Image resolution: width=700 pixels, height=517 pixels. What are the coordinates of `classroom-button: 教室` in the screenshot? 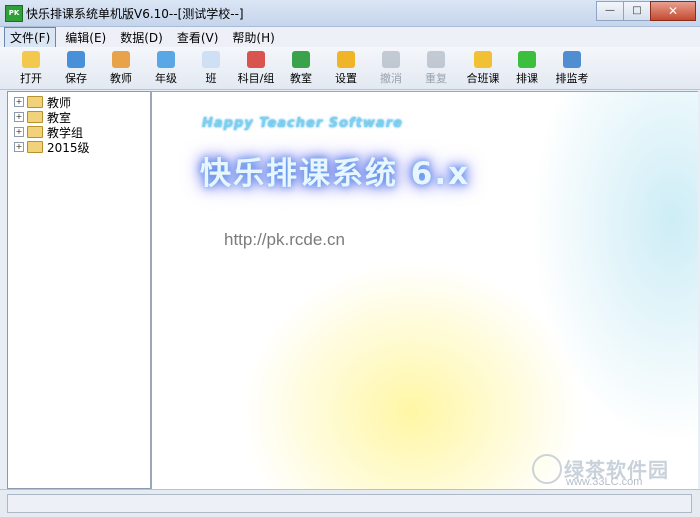 It's located at (301, 68).